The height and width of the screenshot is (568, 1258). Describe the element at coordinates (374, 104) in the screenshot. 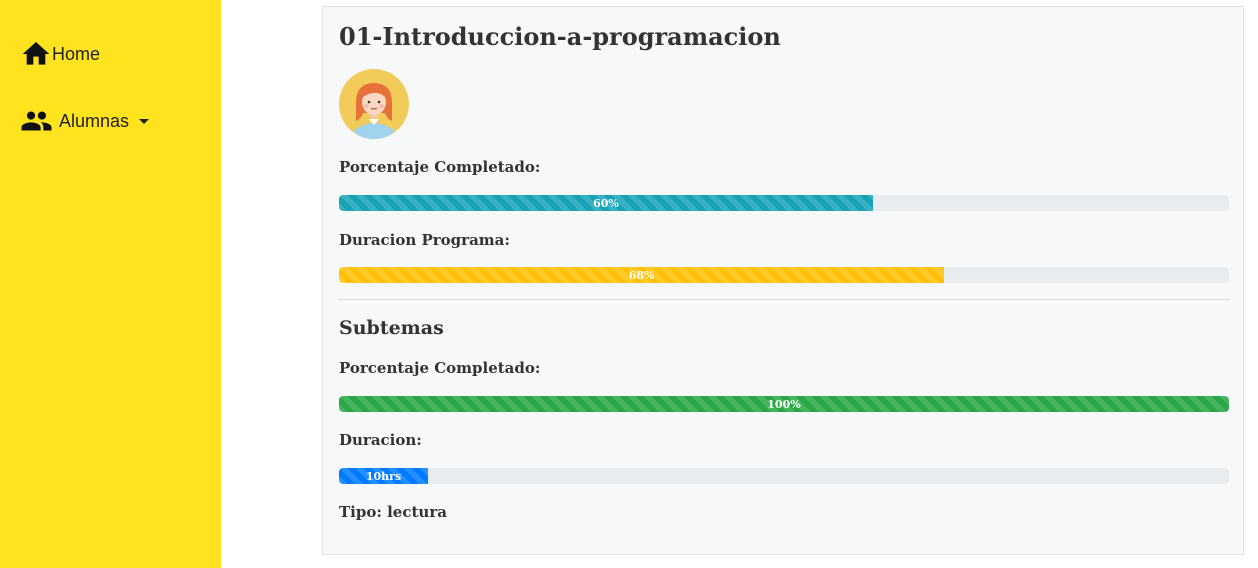

I see `avatar` at that location.